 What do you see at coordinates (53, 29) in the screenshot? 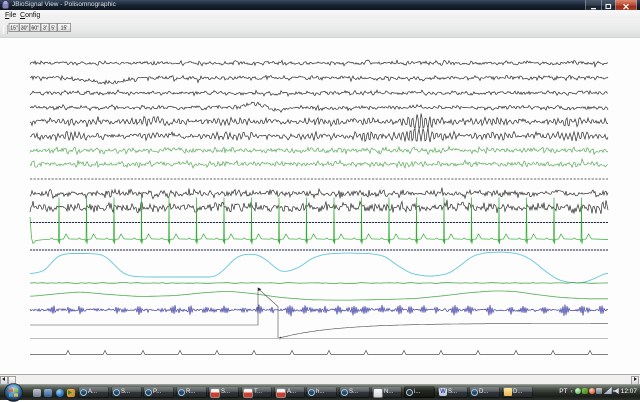
I see `svg-text: 5'` at bounding box center [53, 29].